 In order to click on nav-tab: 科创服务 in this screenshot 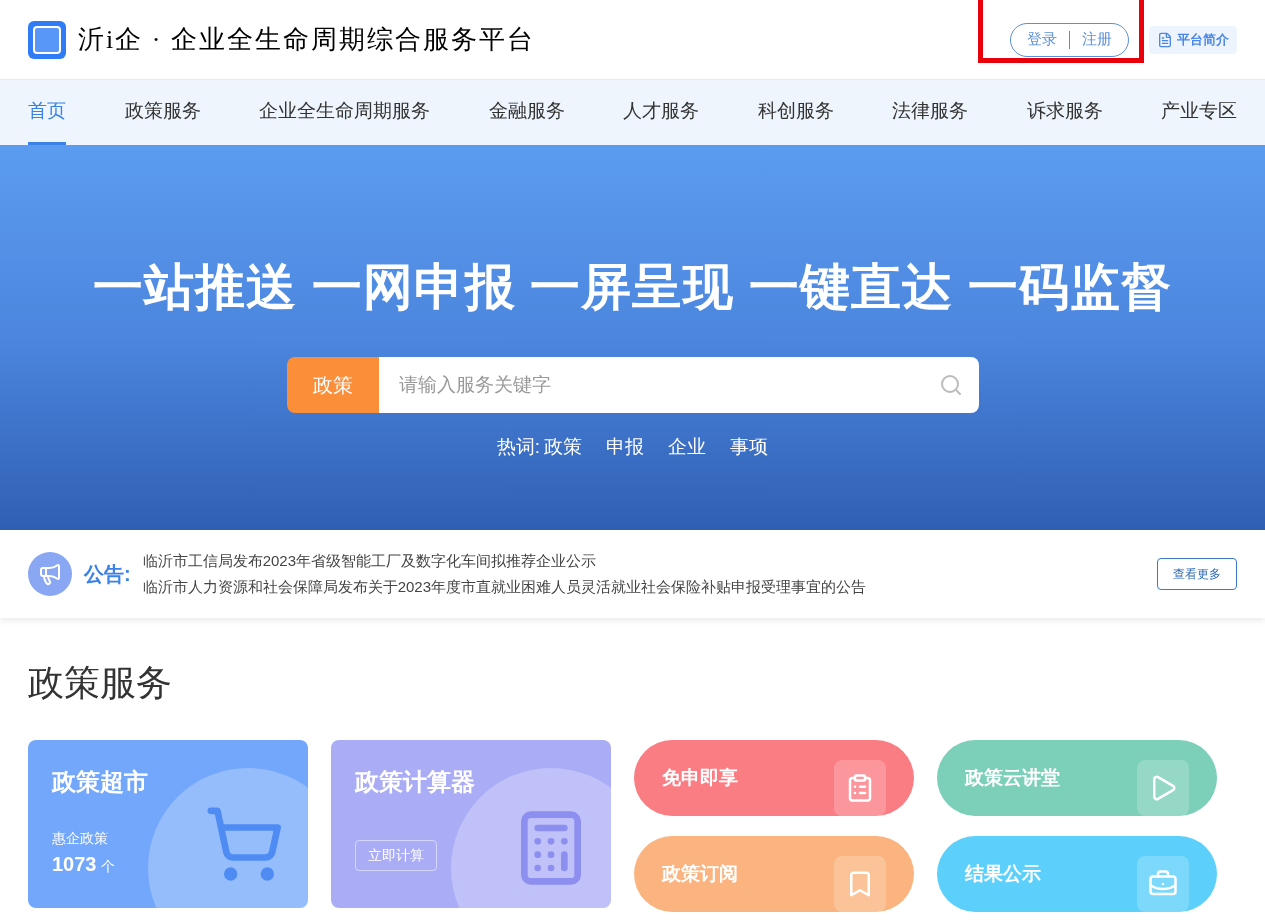, I will do `click(795, 112)`.